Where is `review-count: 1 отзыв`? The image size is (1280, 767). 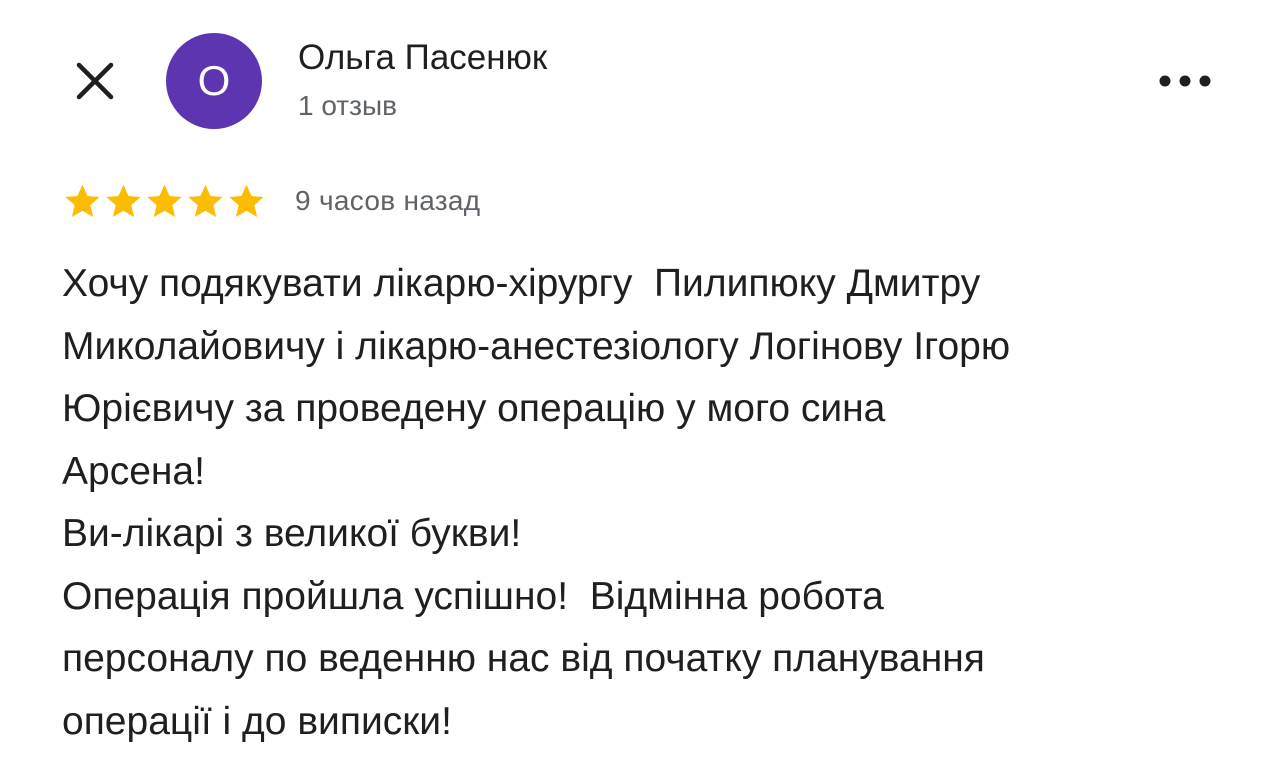 review-count: 1 отзыв is located at coordinates (347, 106).